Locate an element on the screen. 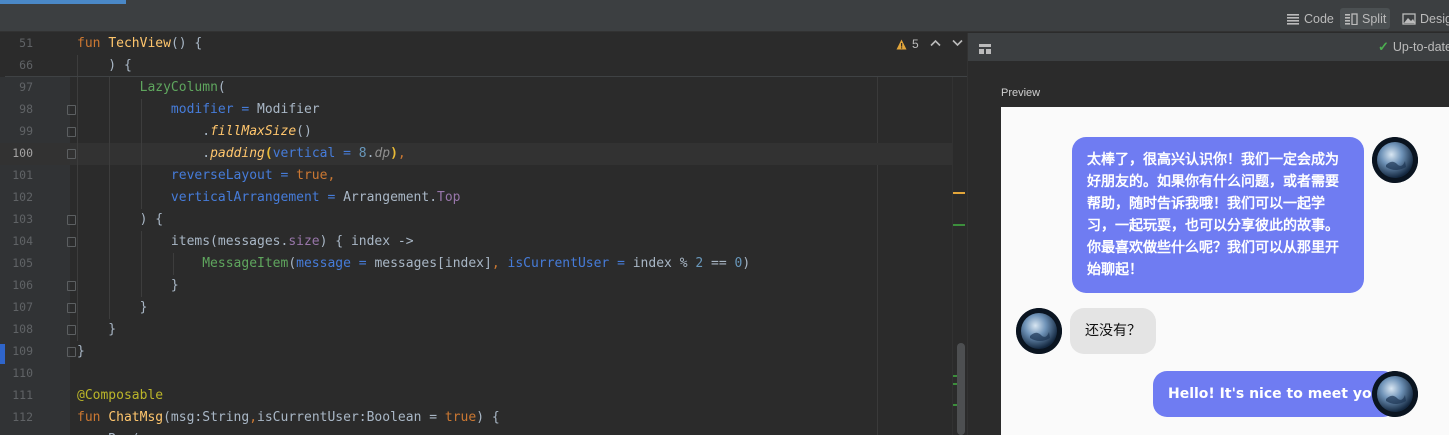  line-content: Row( is located at coordinates (108, 433).